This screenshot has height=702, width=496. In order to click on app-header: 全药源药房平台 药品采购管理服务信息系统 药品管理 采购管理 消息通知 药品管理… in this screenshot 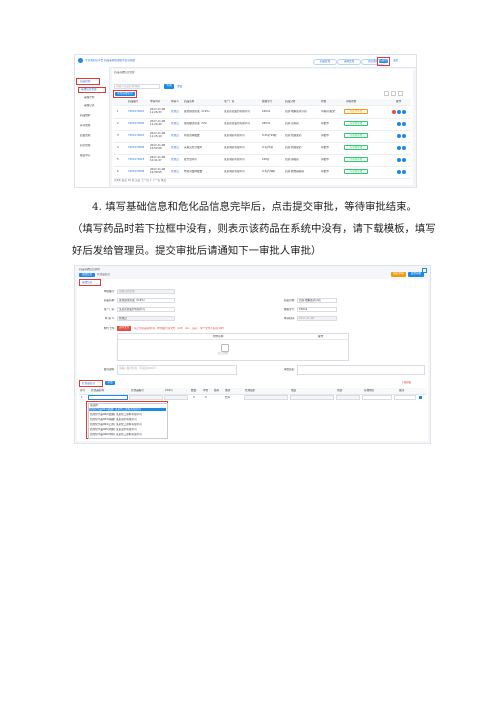, I will do `click(245, 61)`.